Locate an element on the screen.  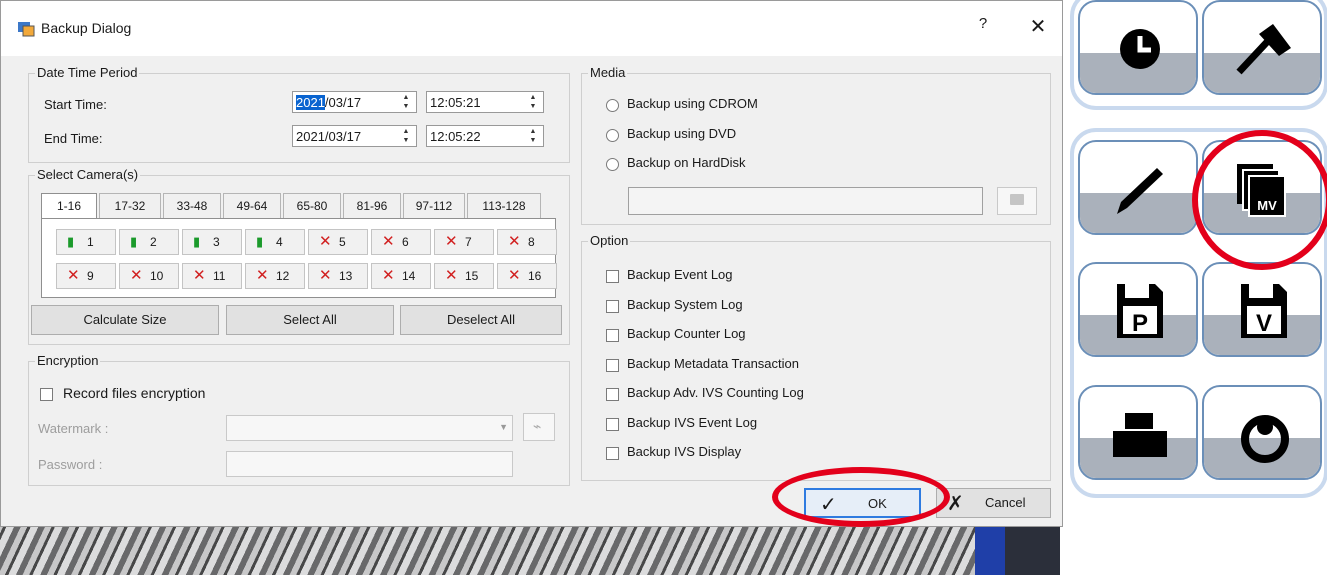
record-encryption-checkbox is located at coordinates (46, 394).